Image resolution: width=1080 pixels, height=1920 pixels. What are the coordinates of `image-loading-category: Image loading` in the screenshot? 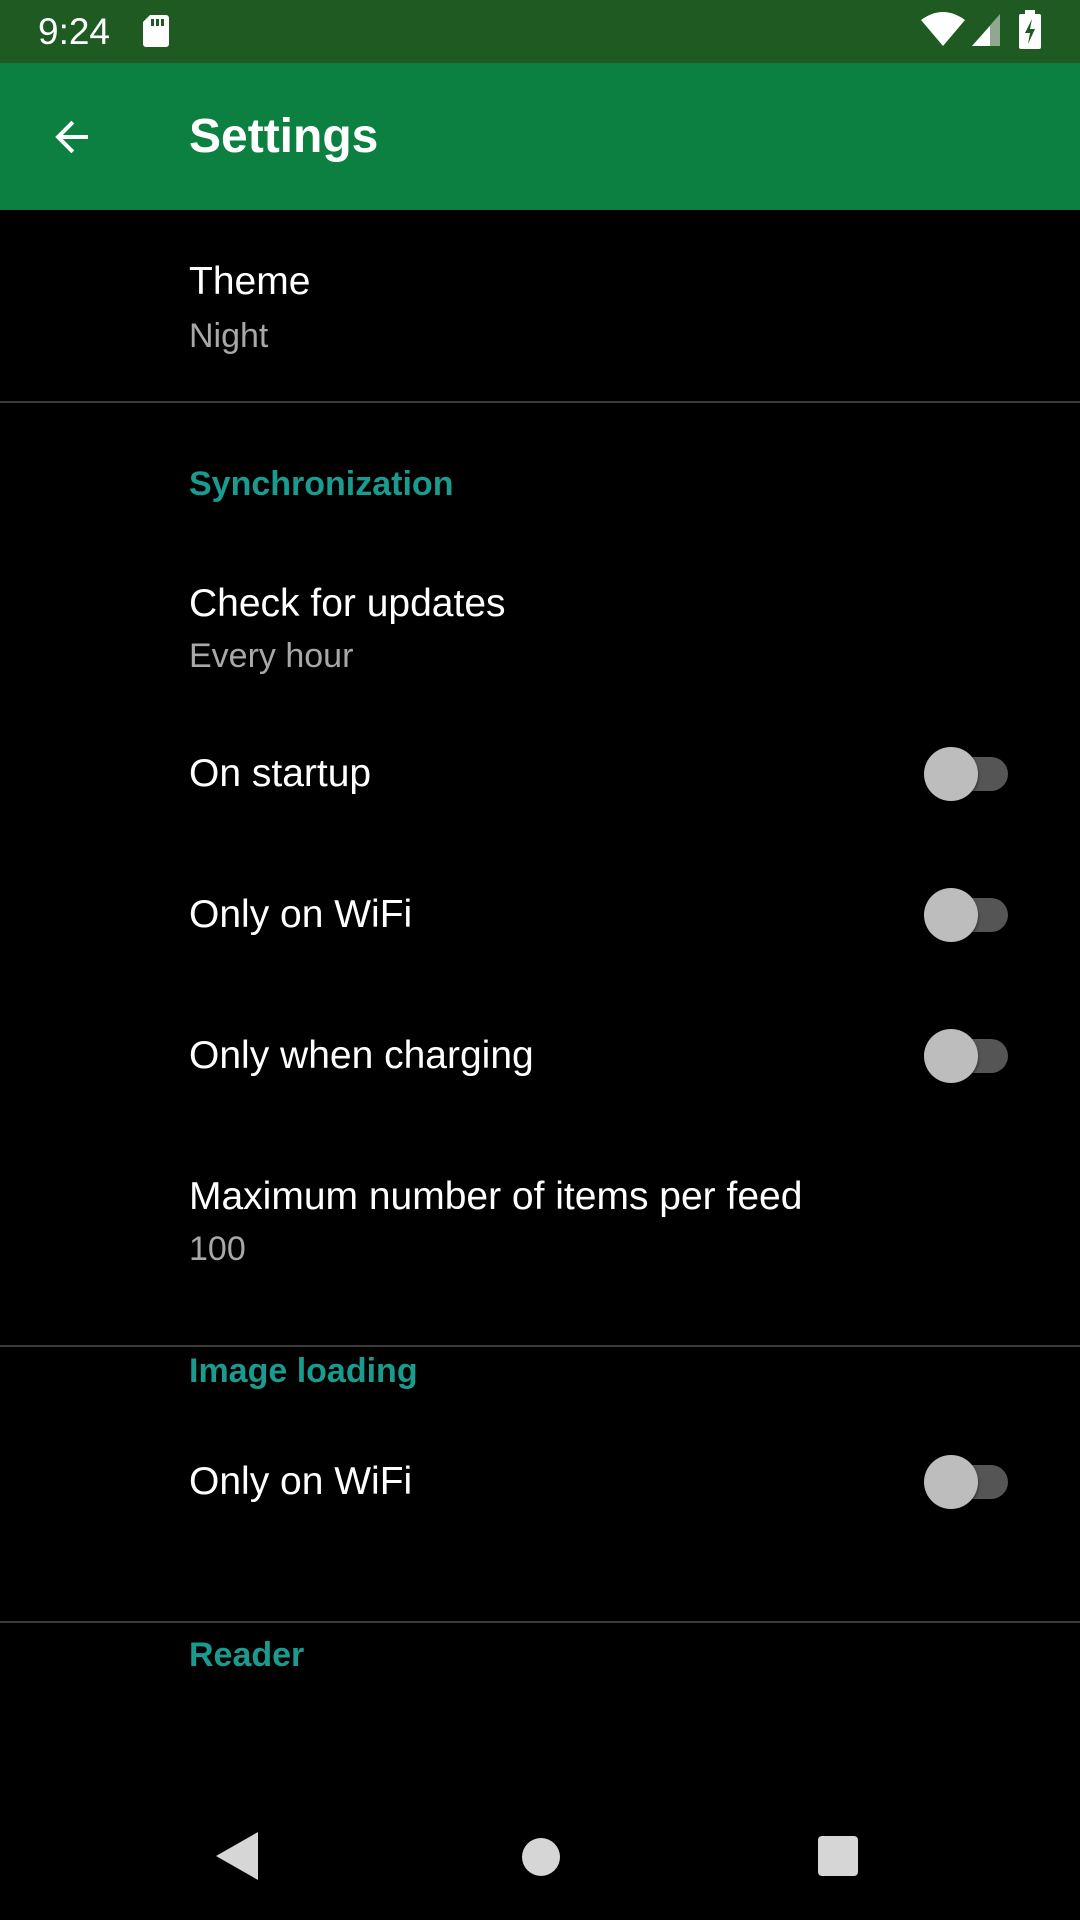 It's located at (540, 1378).